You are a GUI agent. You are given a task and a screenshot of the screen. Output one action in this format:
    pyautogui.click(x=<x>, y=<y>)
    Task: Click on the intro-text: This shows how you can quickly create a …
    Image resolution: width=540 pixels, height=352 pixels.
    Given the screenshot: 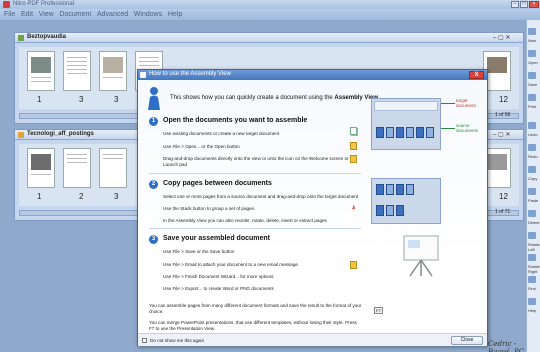 What is the action you would take?
    pyautogui.click(x=274, y=98)
    